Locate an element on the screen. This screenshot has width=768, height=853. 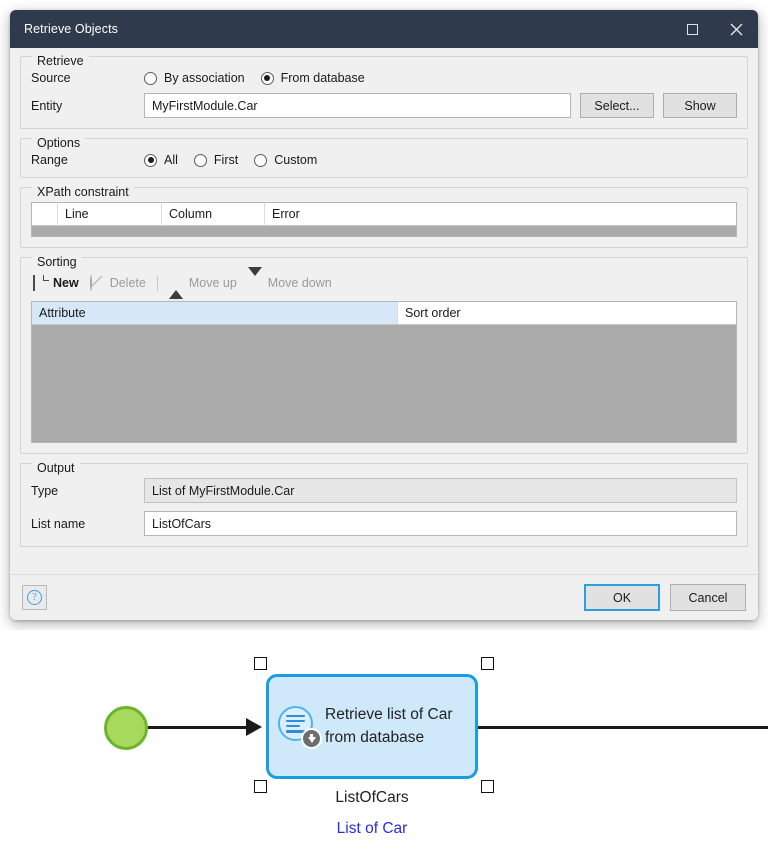
activity-label: Retrieve list of Car from database is located at coordinates (389, 726).